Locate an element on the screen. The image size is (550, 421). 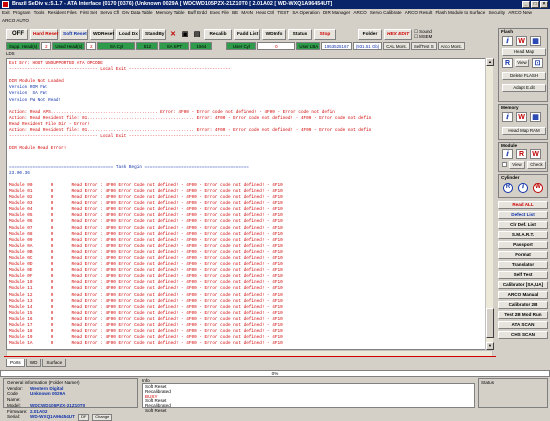
recalib-button: Recalib is located at coordinates (218, 34).